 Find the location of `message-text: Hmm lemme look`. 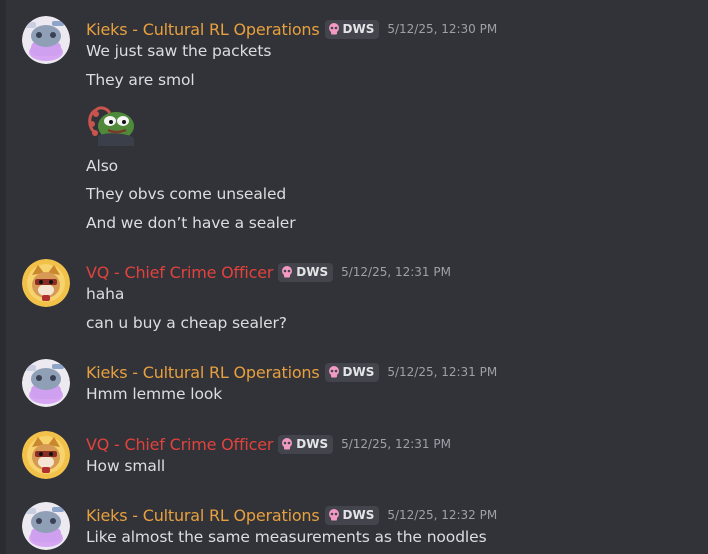

message-text: Hmm lemme look is located at coordinates (154, 394).